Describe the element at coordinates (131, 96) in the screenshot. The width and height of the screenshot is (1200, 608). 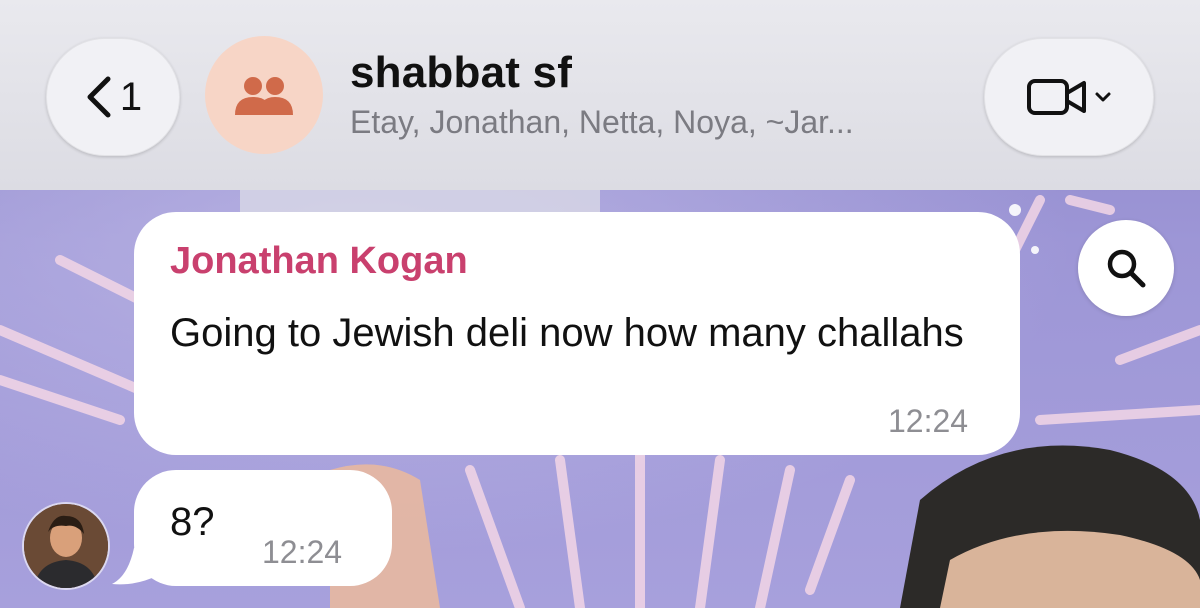
I see `unread-count: 1` at that location.